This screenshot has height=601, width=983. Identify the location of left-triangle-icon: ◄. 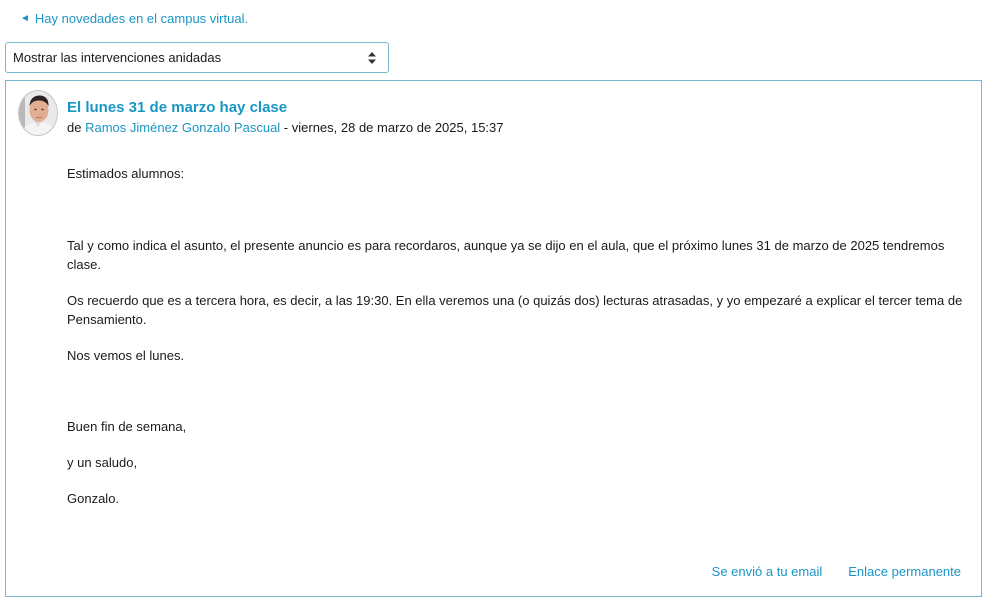
(25, 18).